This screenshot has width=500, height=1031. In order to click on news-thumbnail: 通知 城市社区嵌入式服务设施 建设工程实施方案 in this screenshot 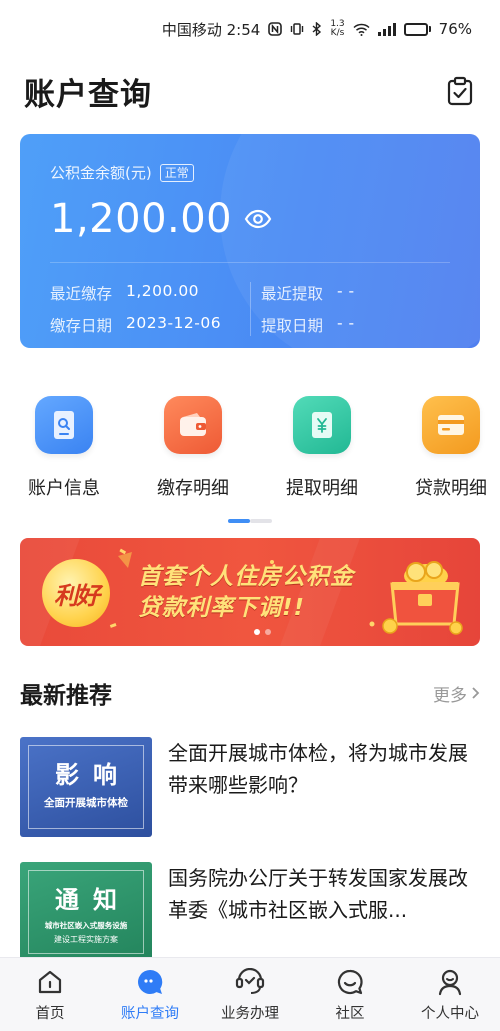, I will do `click(86, 912)`.